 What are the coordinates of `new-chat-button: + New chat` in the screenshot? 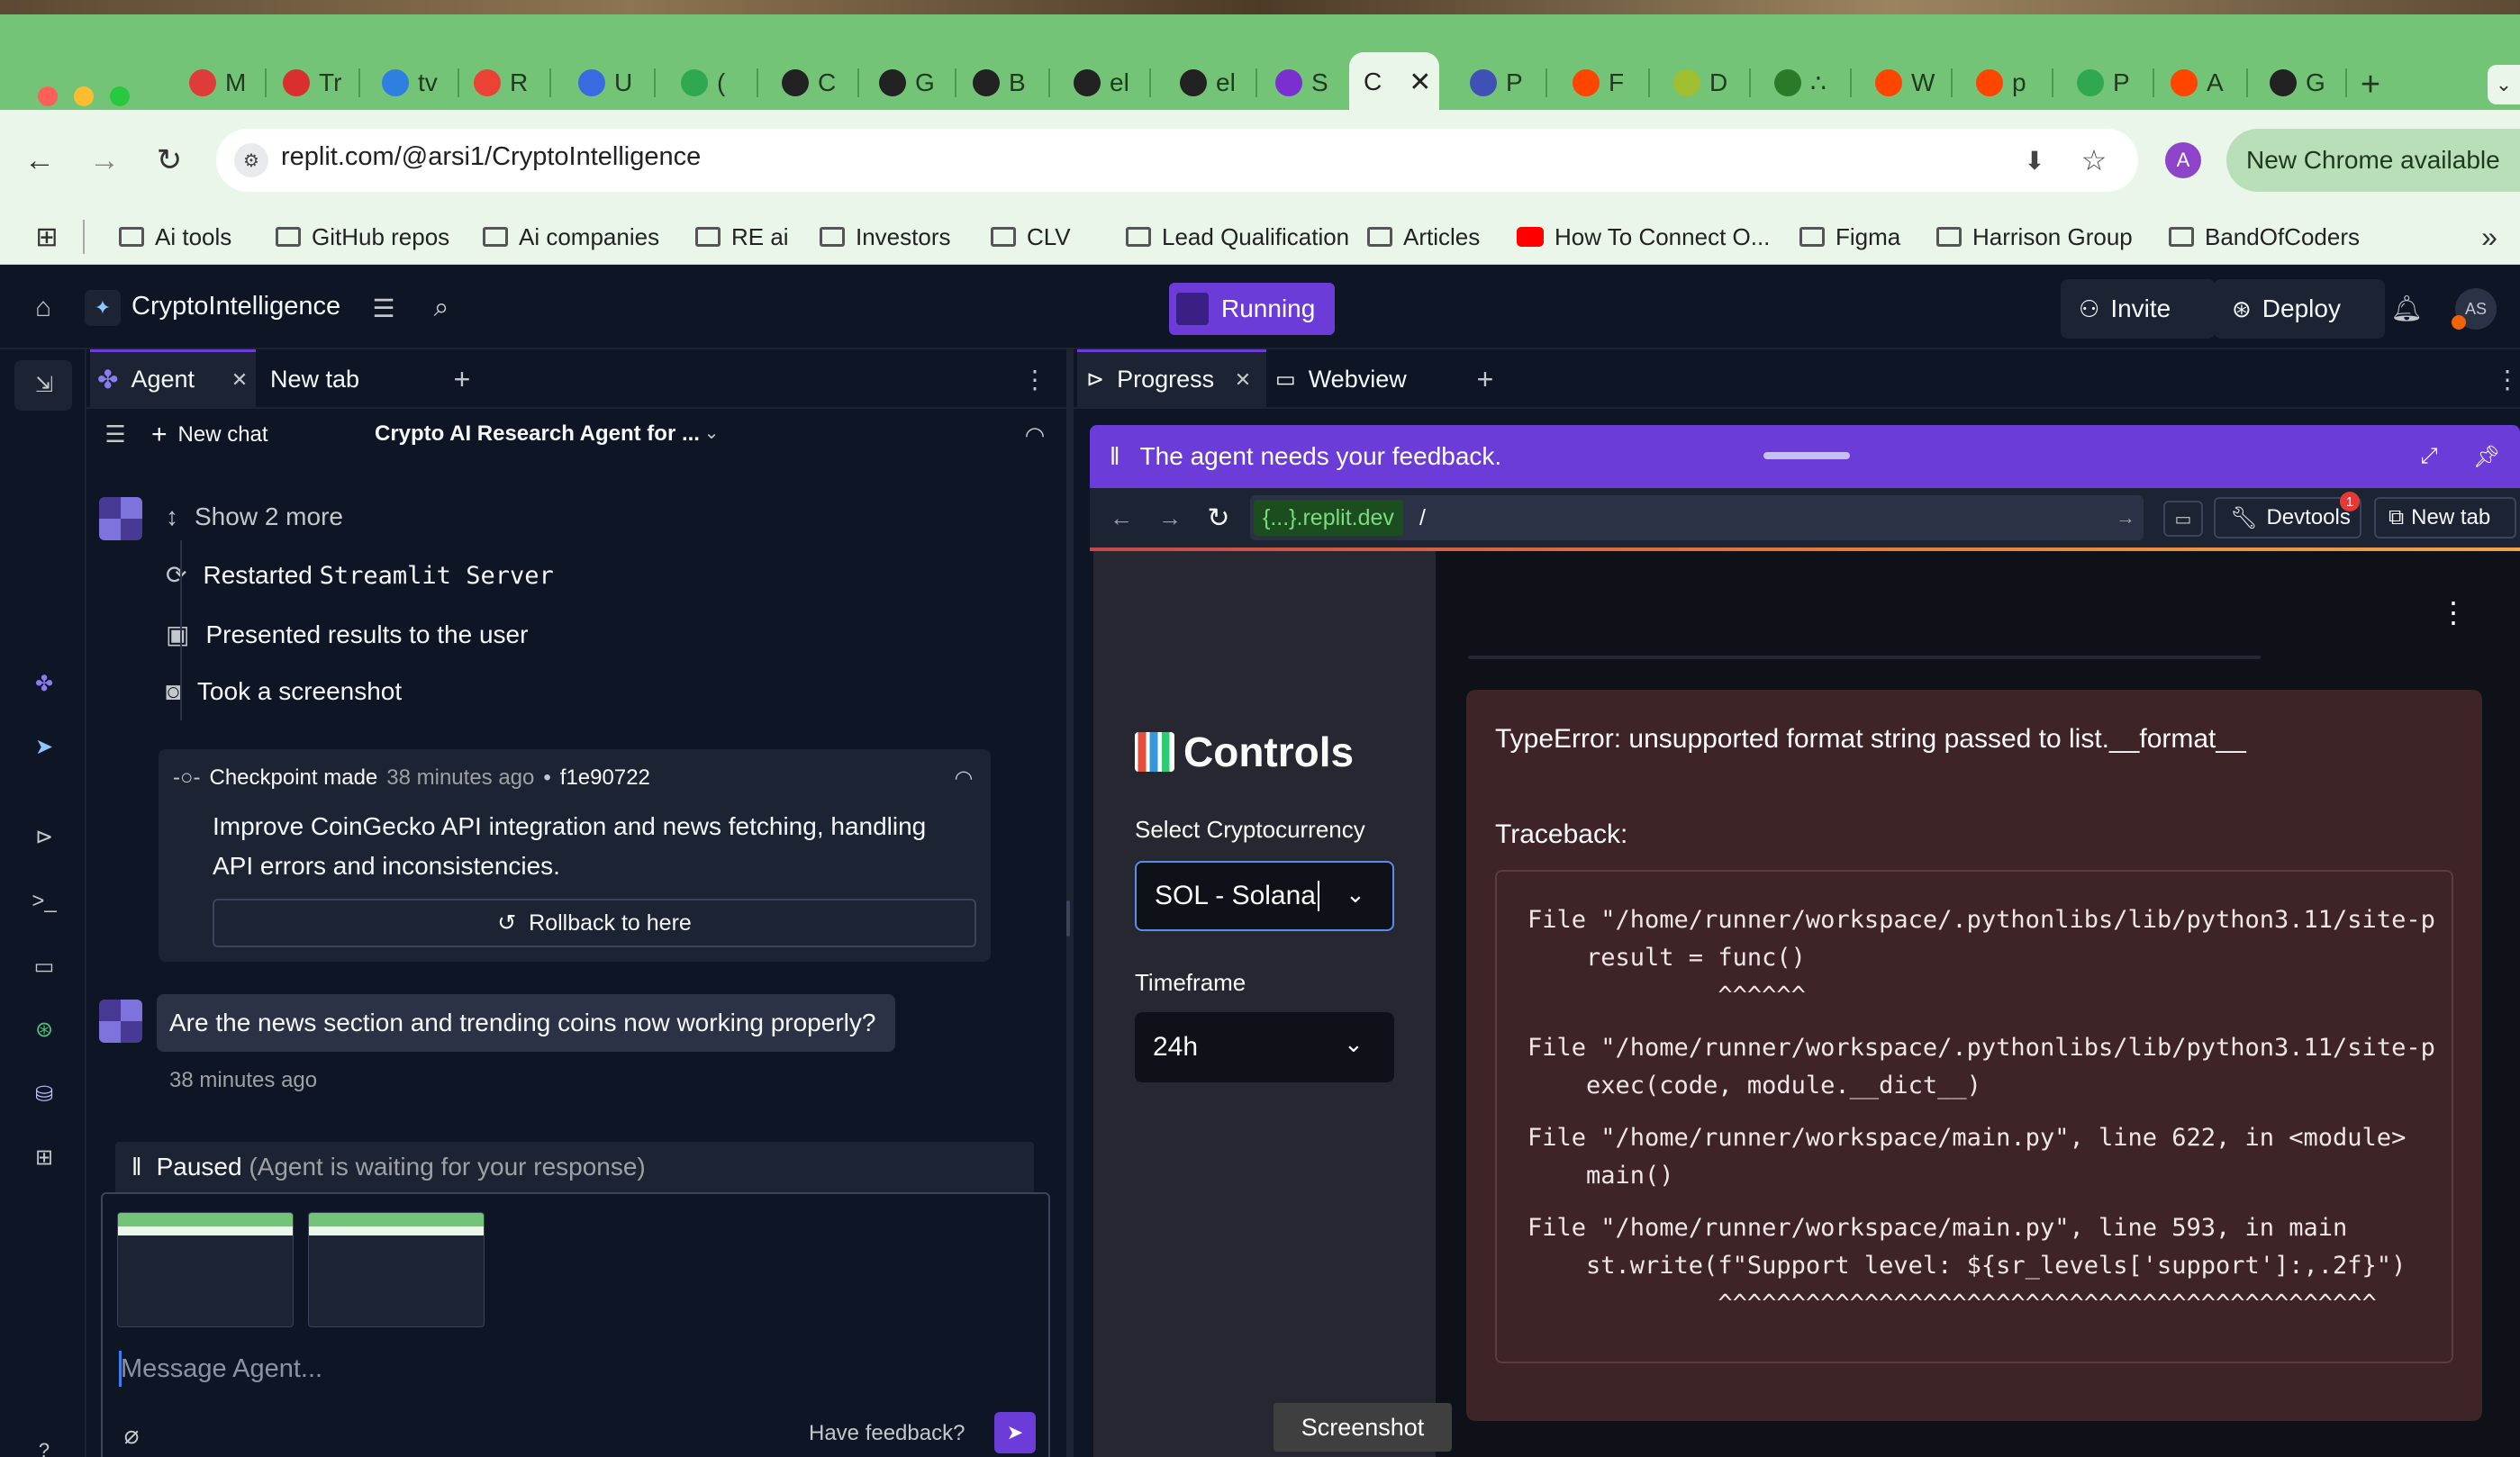 It's located at (209, 435).